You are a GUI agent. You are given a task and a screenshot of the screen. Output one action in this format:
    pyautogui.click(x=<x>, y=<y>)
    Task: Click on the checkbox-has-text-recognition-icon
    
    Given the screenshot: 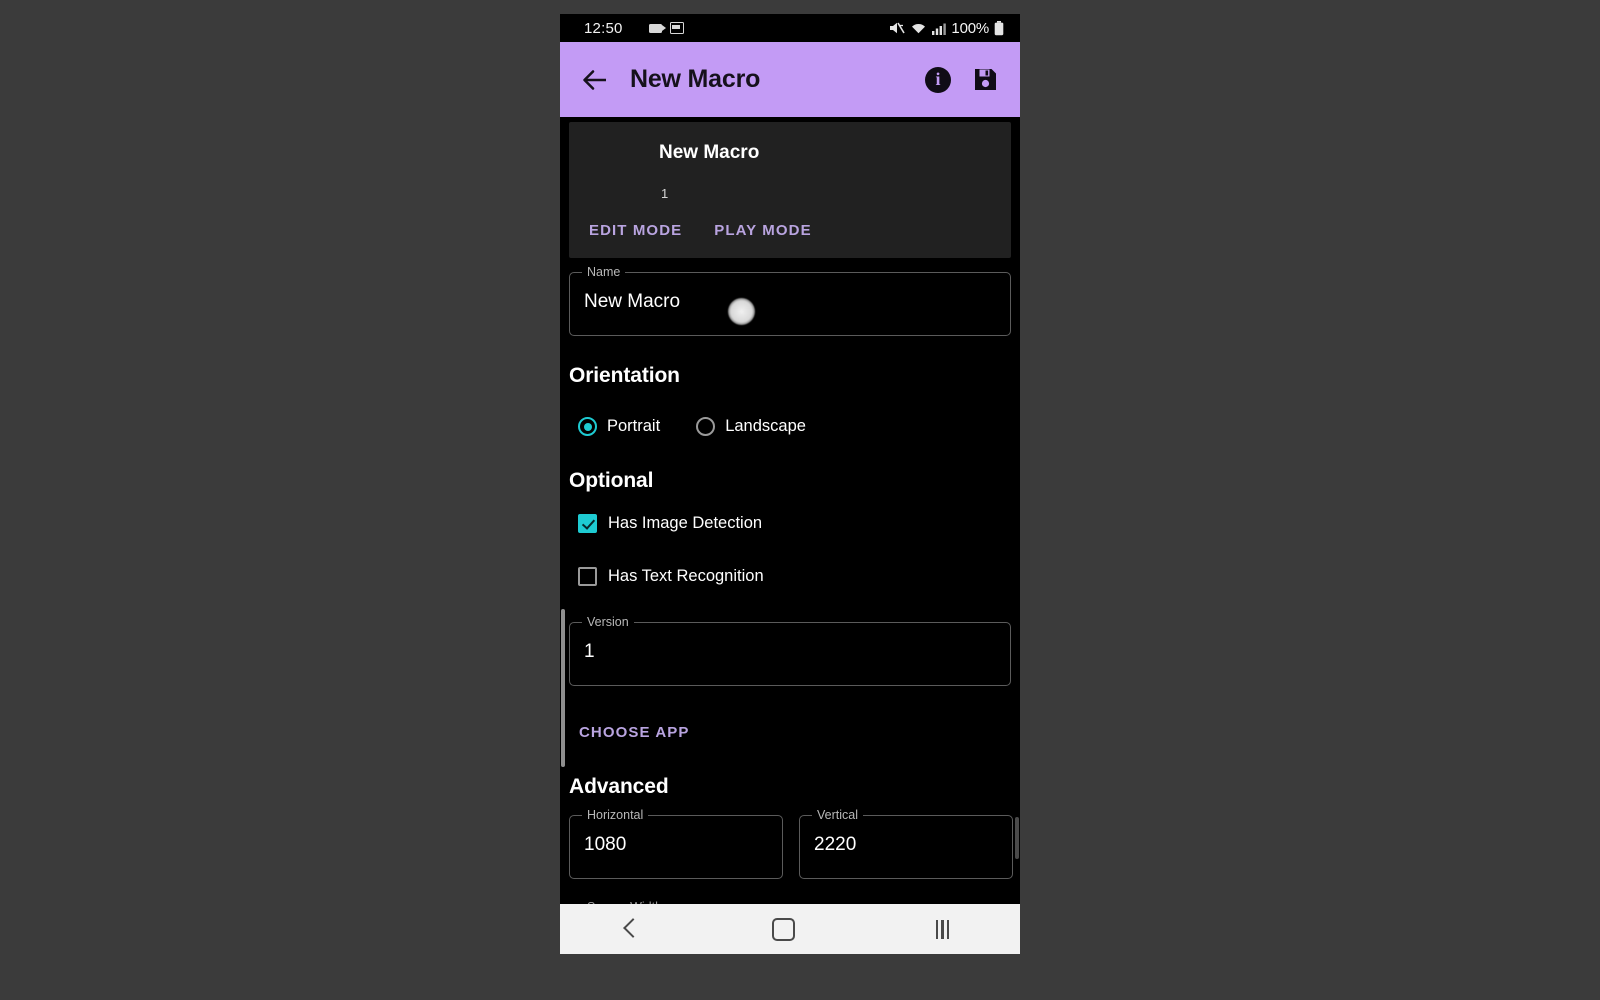 What is the action you would take?
    pyautogui.click(x=587, y=576)
    